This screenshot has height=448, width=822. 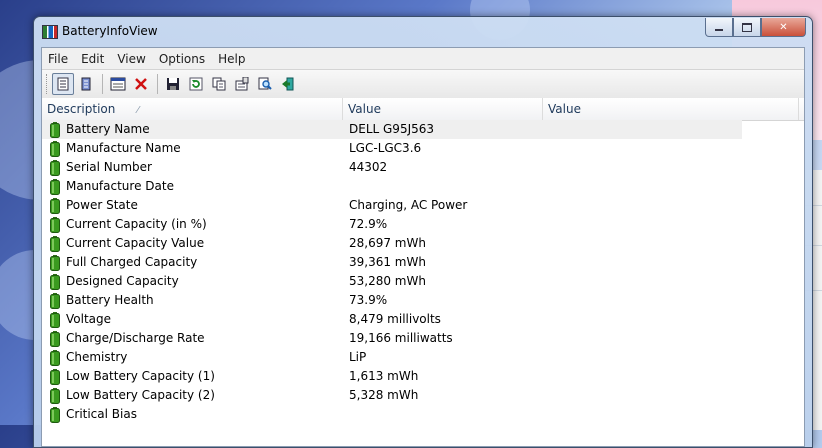 What do you see at coordinates (110, 31) in the screenshot?
I see `window-title: BatteryInfoView` at bounding box center [110, 31].